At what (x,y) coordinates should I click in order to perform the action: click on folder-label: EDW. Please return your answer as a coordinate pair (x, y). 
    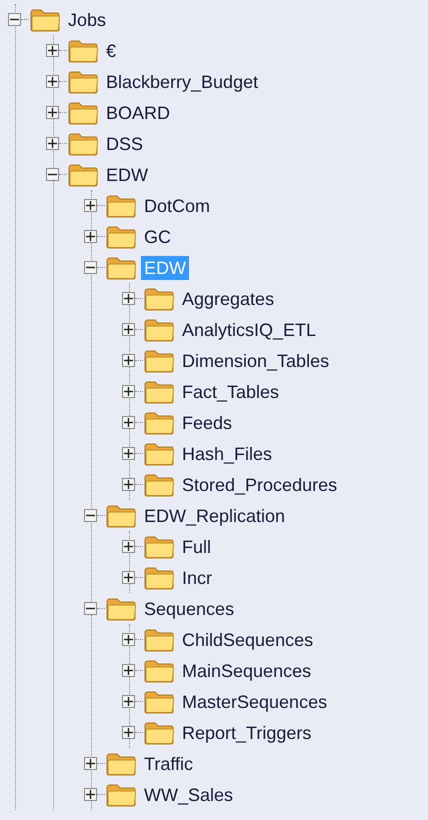
    Looking at the image, I should click on (127, 174).